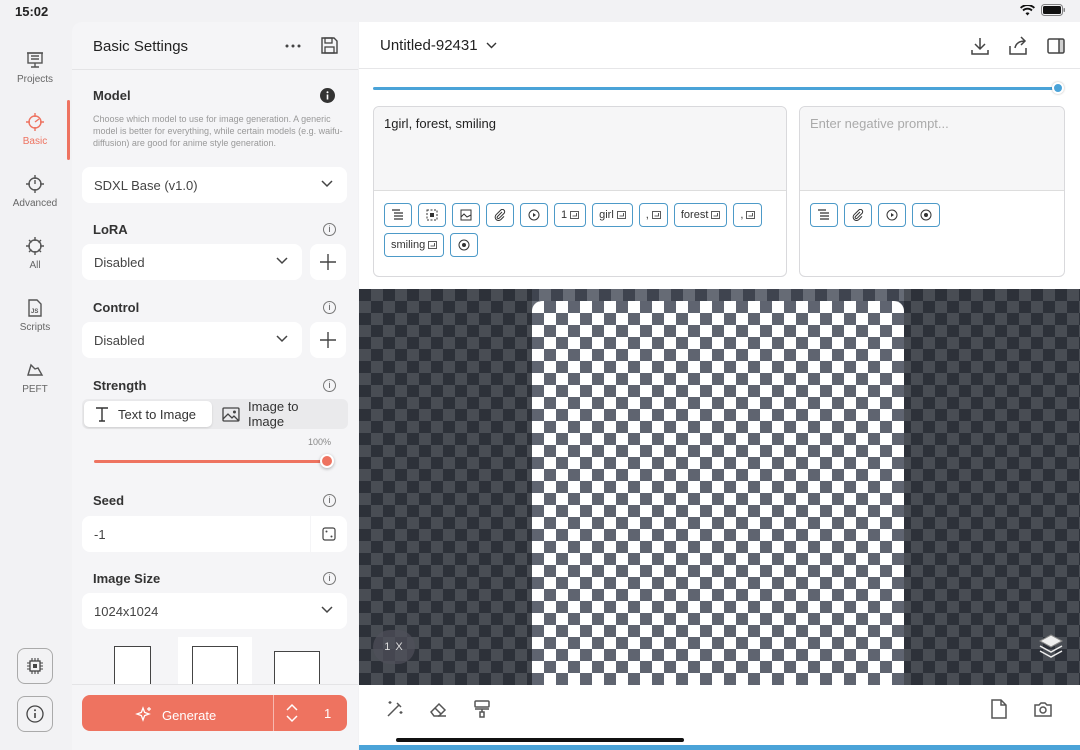  I want to click on generate-button: Generate 1, so click(214, 713).